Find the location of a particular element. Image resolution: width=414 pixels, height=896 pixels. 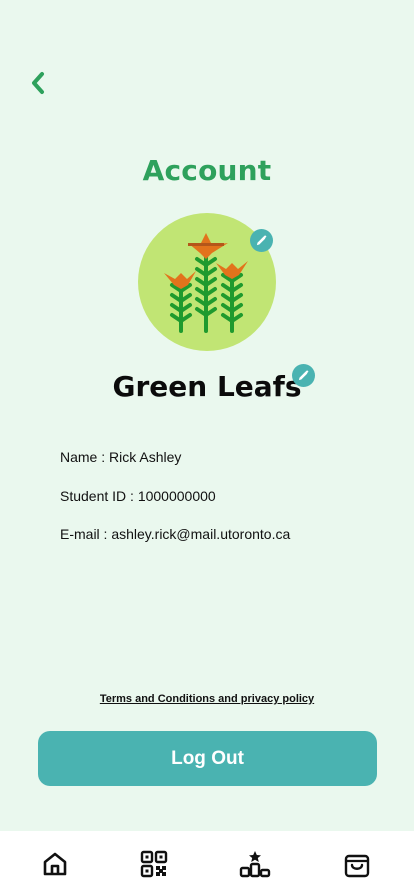

qr-code-icon is located at coordinates (154, 864).